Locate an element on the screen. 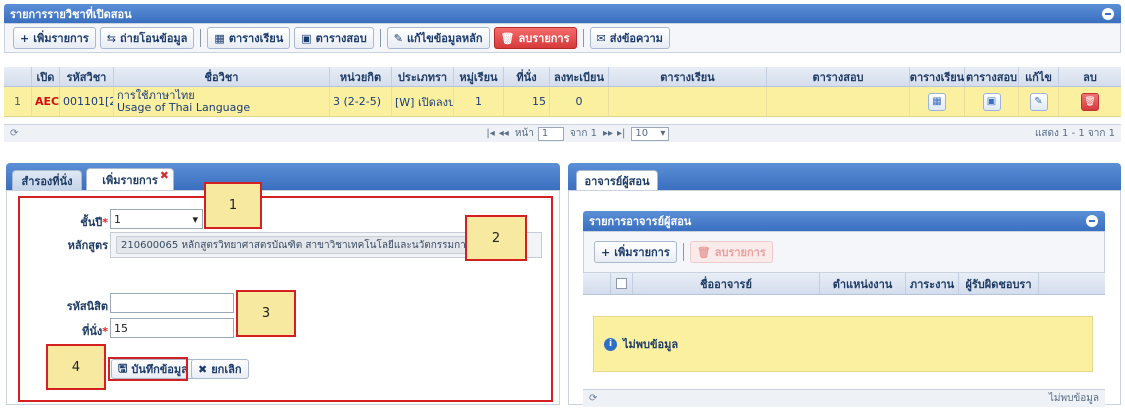 Image resolution: width=1125 pixels, height=409 pixels. edit-cell: ✎ is located at coordinates (1039, 101).